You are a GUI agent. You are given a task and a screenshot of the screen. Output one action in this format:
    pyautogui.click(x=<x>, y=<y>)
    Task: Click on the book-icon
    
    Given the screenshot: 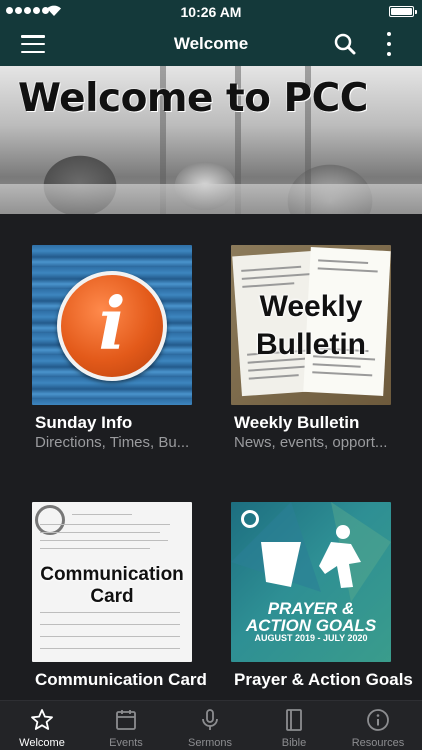 What is the action you would take?
    pyautogui.click(x=294, y=720)
    